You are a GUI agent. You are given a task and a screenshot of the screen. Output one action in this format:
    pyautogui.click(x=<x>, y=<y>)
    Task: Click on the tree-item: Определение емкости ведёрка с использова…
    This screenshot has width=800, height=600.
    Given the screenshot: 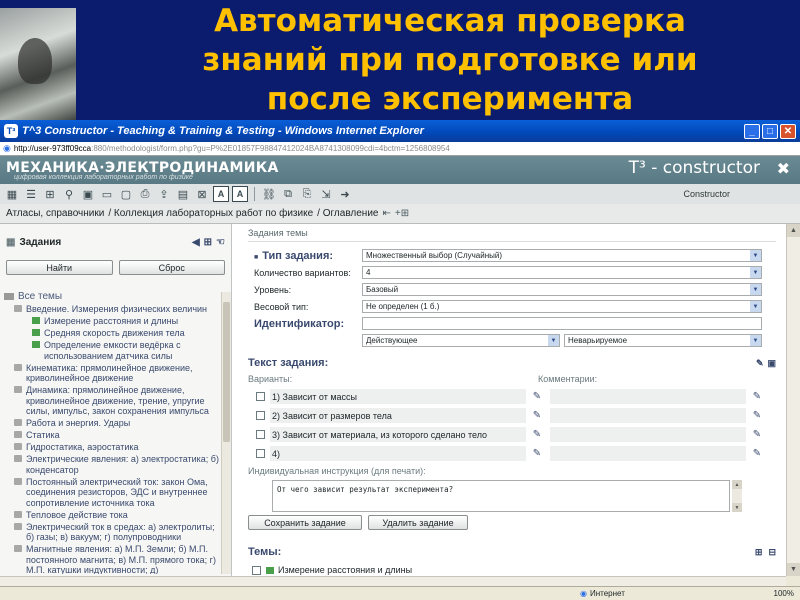 What is the action you would take?
    pyautogui.click(x=114, y=350)
    